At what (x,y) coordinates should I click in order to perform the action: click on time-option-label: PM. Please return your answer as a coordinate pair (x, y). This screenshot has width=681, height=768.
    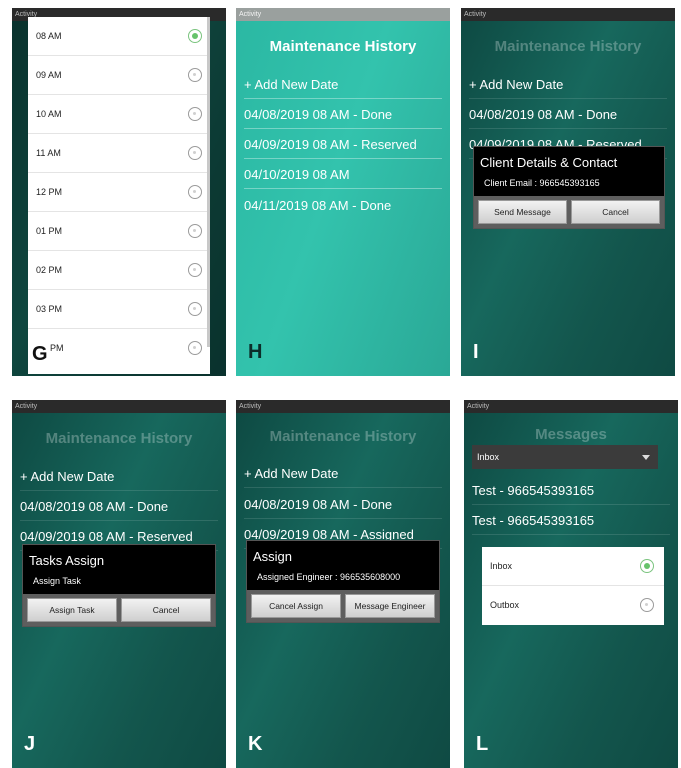
    Looking at the image, I should click on (57, 348).